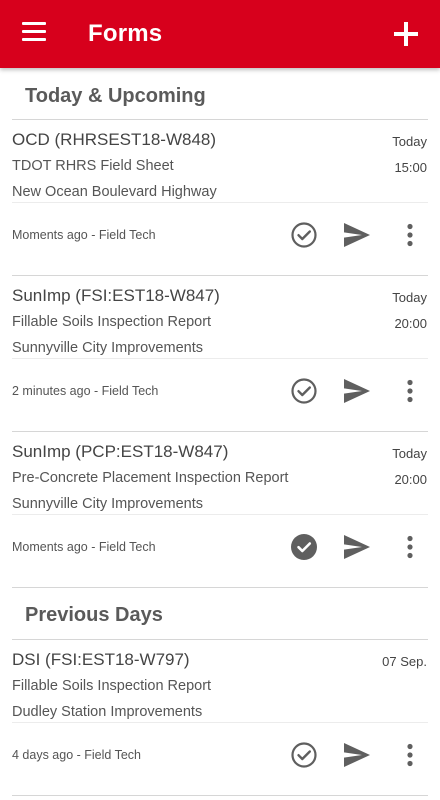  I want to click on check-circle-filled-icon, so click(304, 547).